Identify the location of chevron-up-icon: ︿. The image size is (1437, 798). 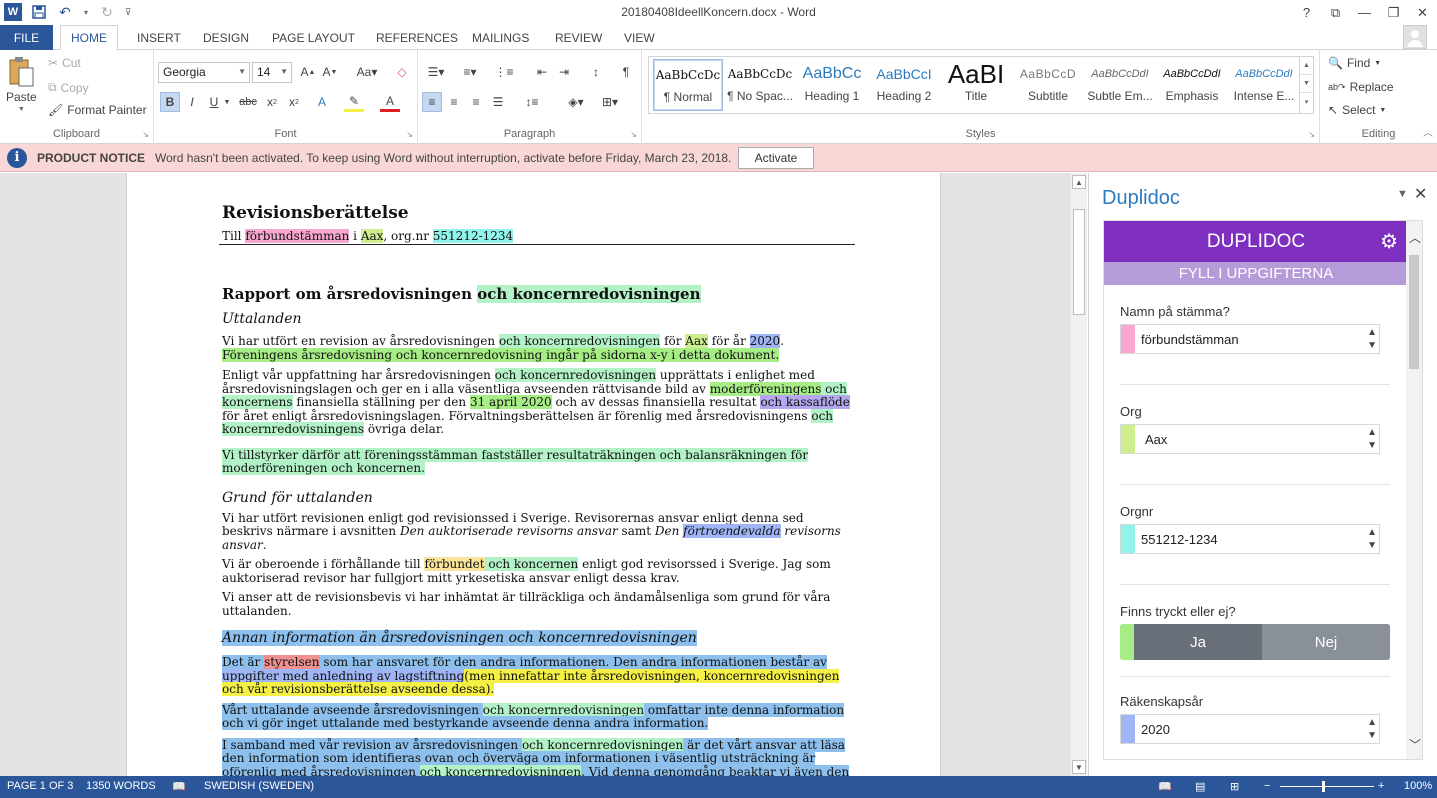
(1415, 237).